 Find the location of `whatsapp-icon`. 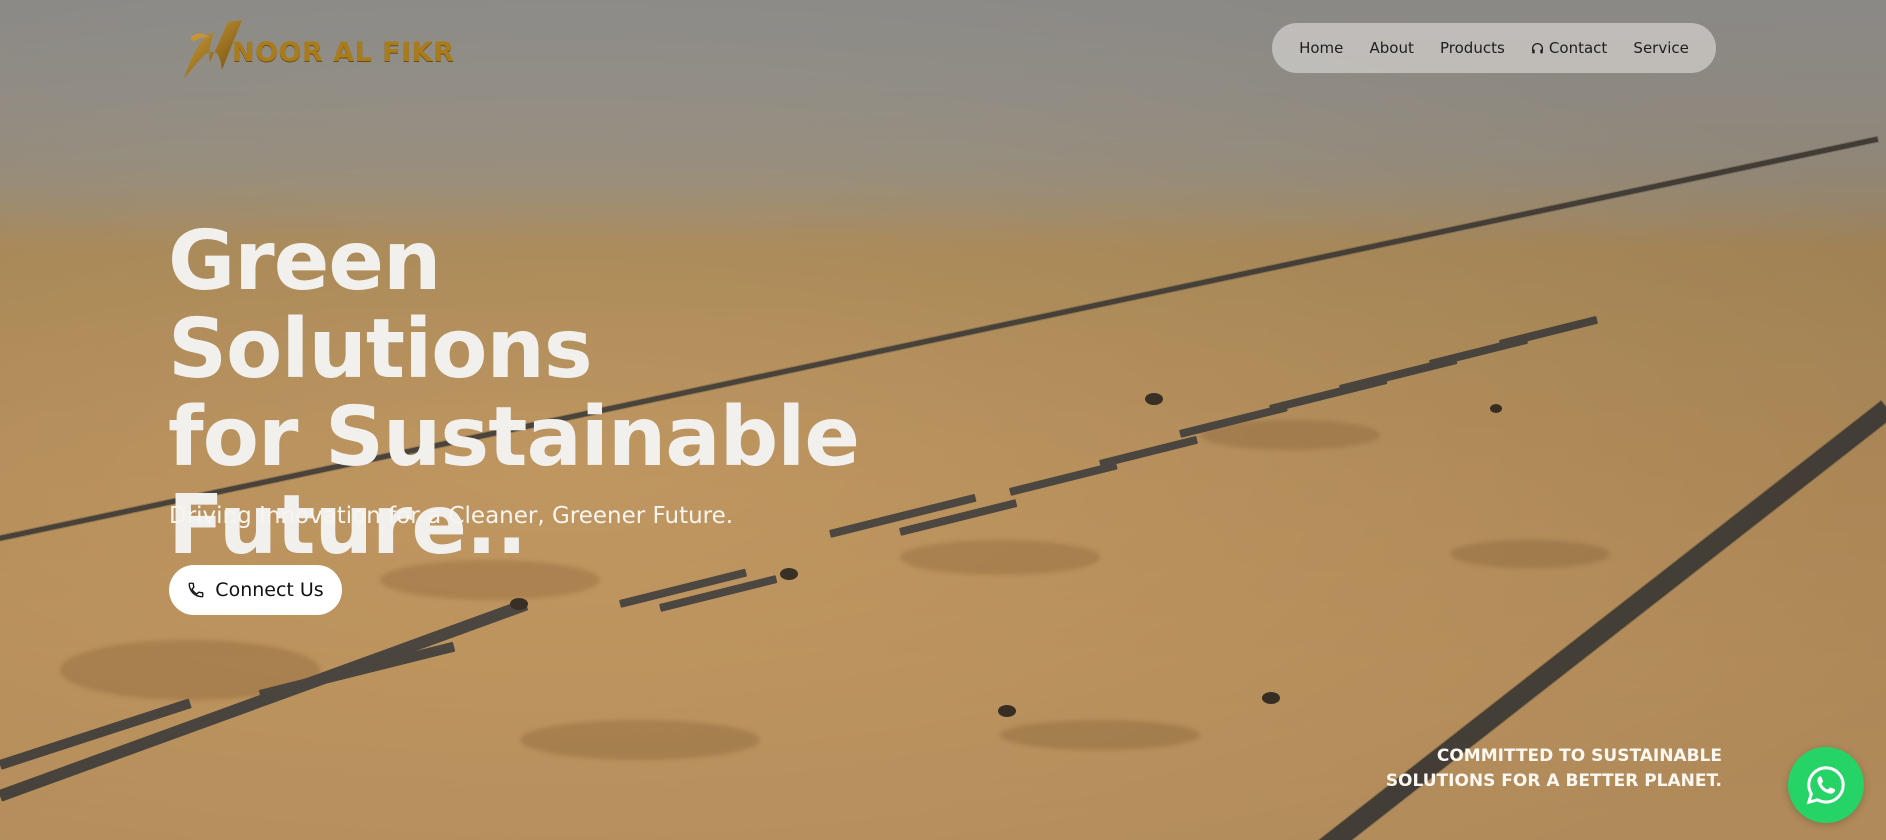

whatsapp-icon is located at coordinates (1825, 785).